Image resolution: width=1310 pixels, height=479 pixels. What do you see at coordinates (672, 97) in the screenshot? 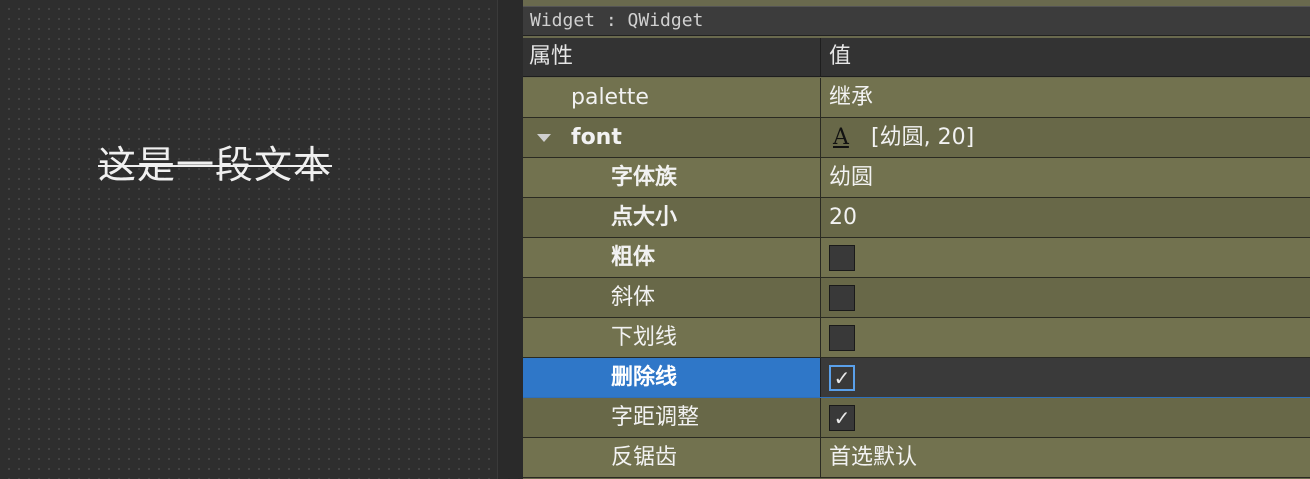
I see `property-name: palette` at bounding box center [672, 97].